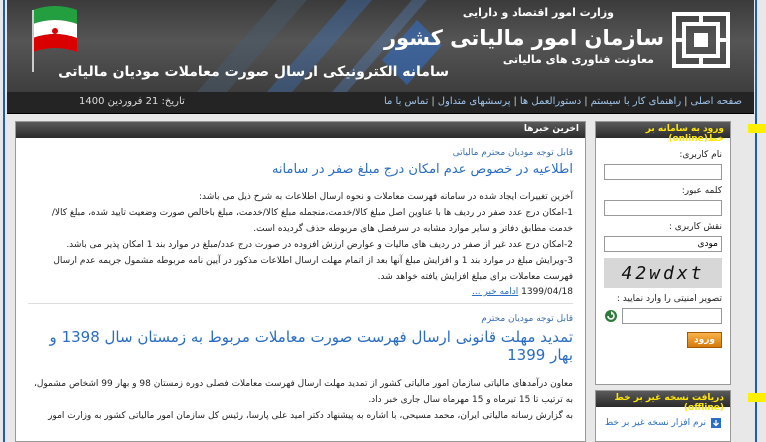 The height and width of the screenshot is (442, 766). I want to click on news-panel-title: اخرین خبرها, so click(300, 130).